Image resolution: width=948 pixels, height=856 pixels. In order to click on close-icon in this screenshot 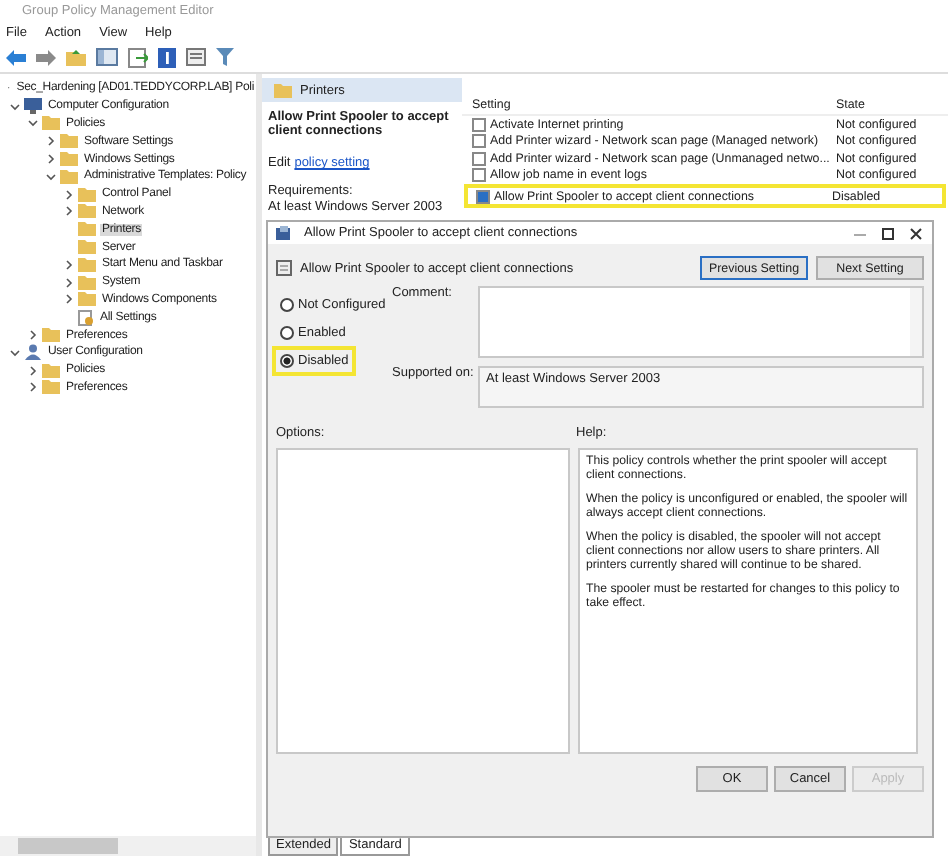, I will do `click(916, 233)`.